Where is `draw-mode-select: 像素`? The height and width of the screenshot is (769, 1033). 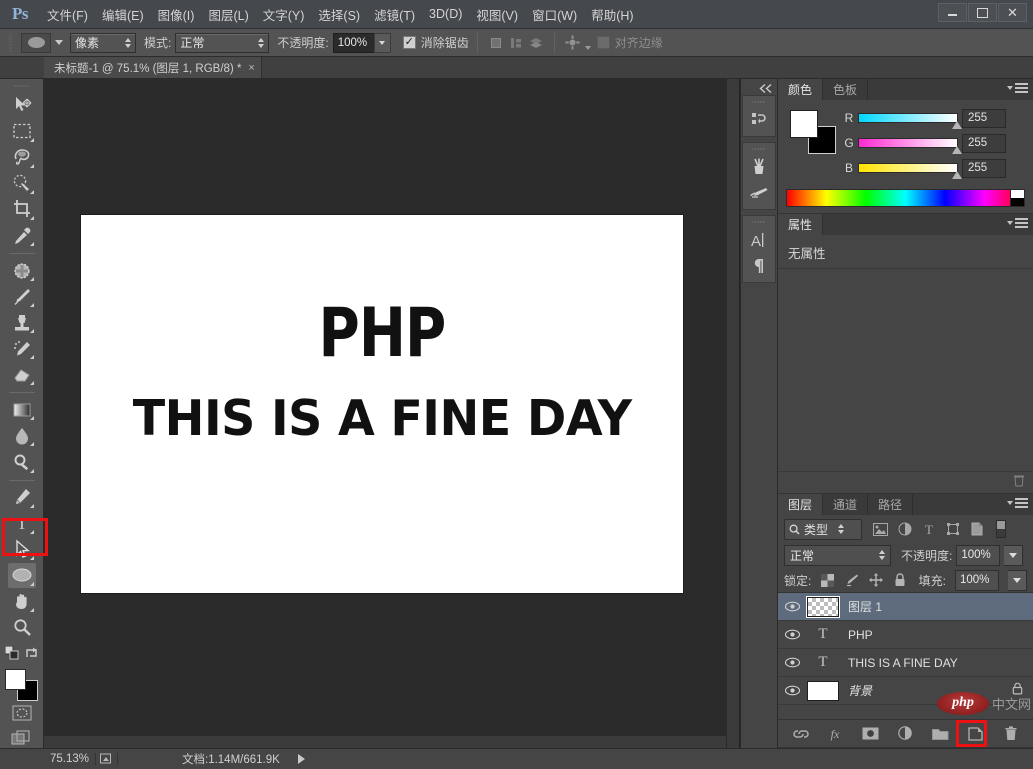
draw-mode-select: 像素 is located at coordinates (103, 42).